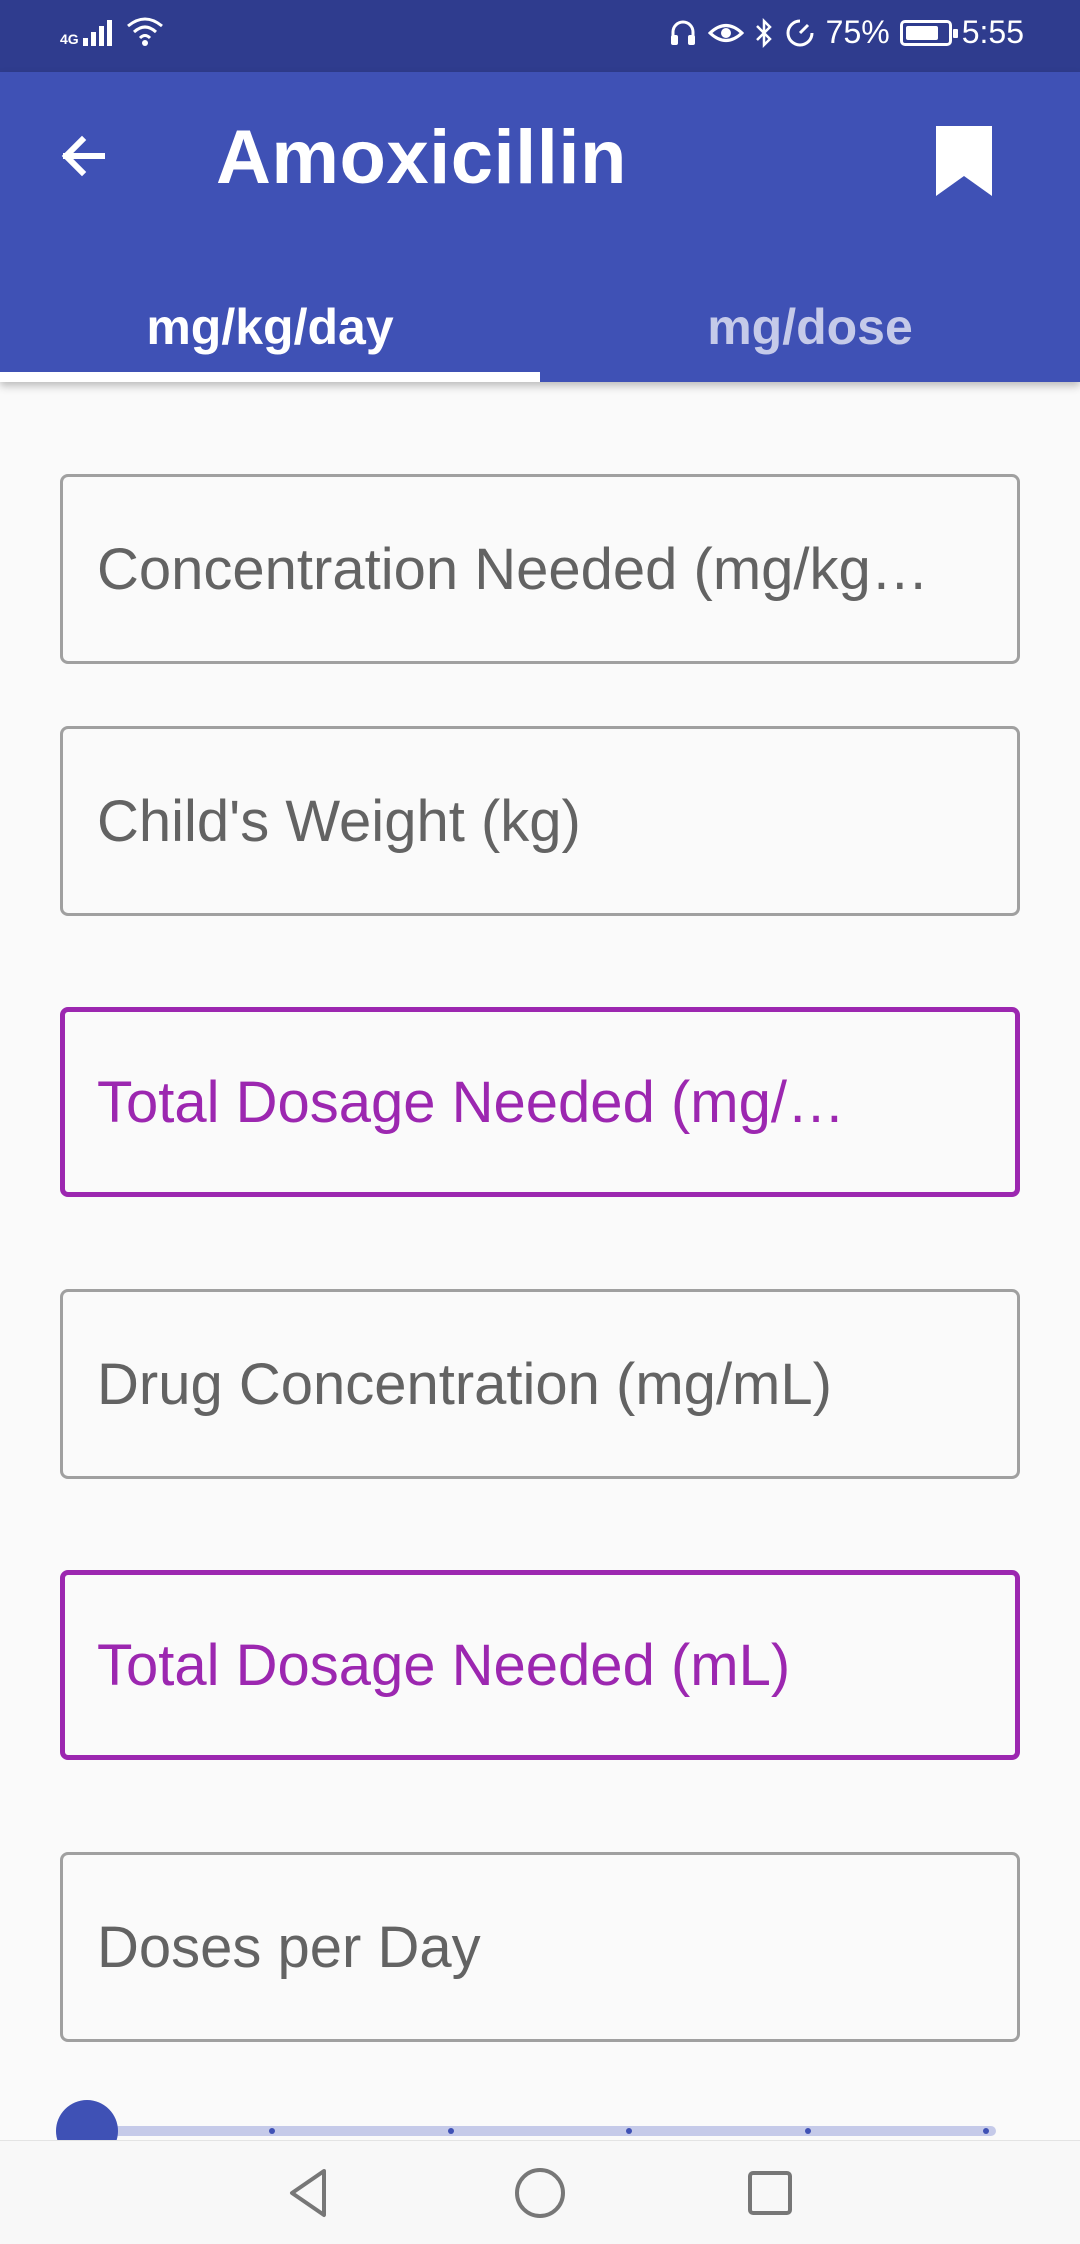  What do you see at coordinates (270, 377) in the screenshot?
I see `tab-indicator` at bounding box center [270, 377].